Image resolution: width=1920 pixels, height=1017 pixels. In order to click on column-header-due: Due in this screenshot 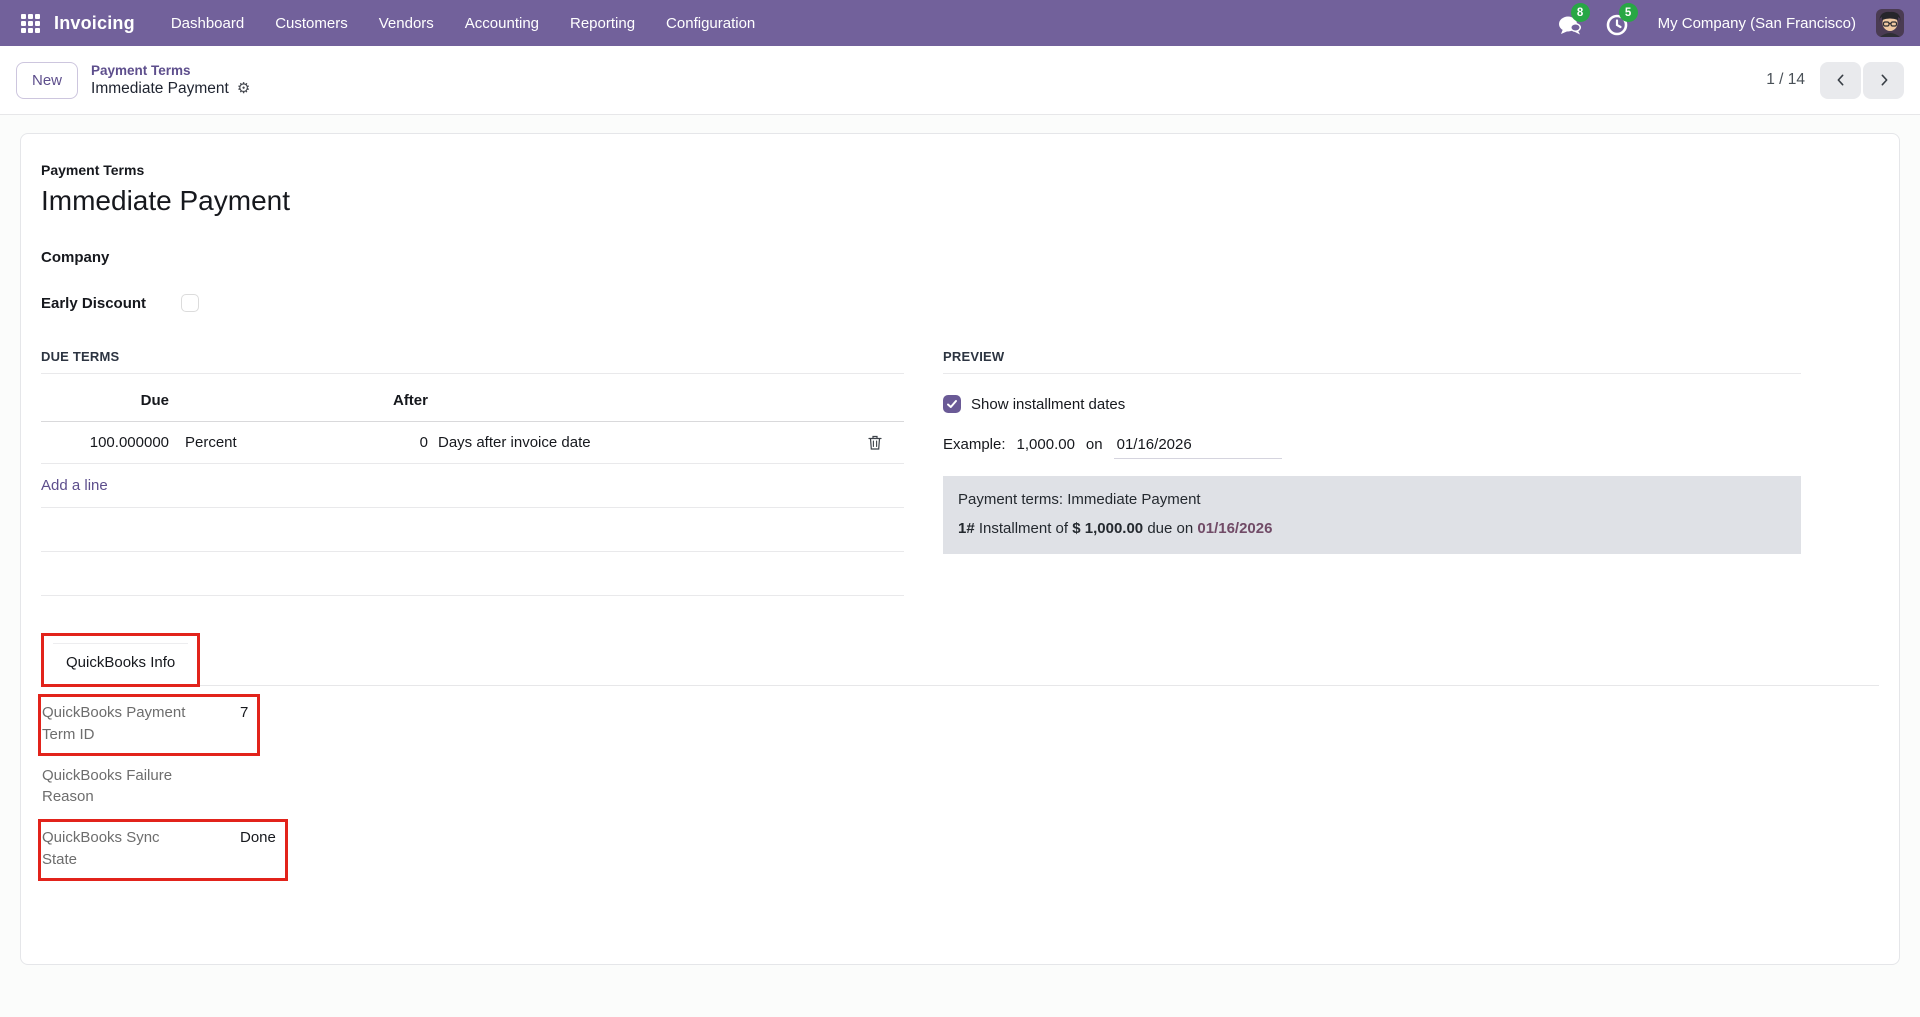, I will do `click(154, 400)`.